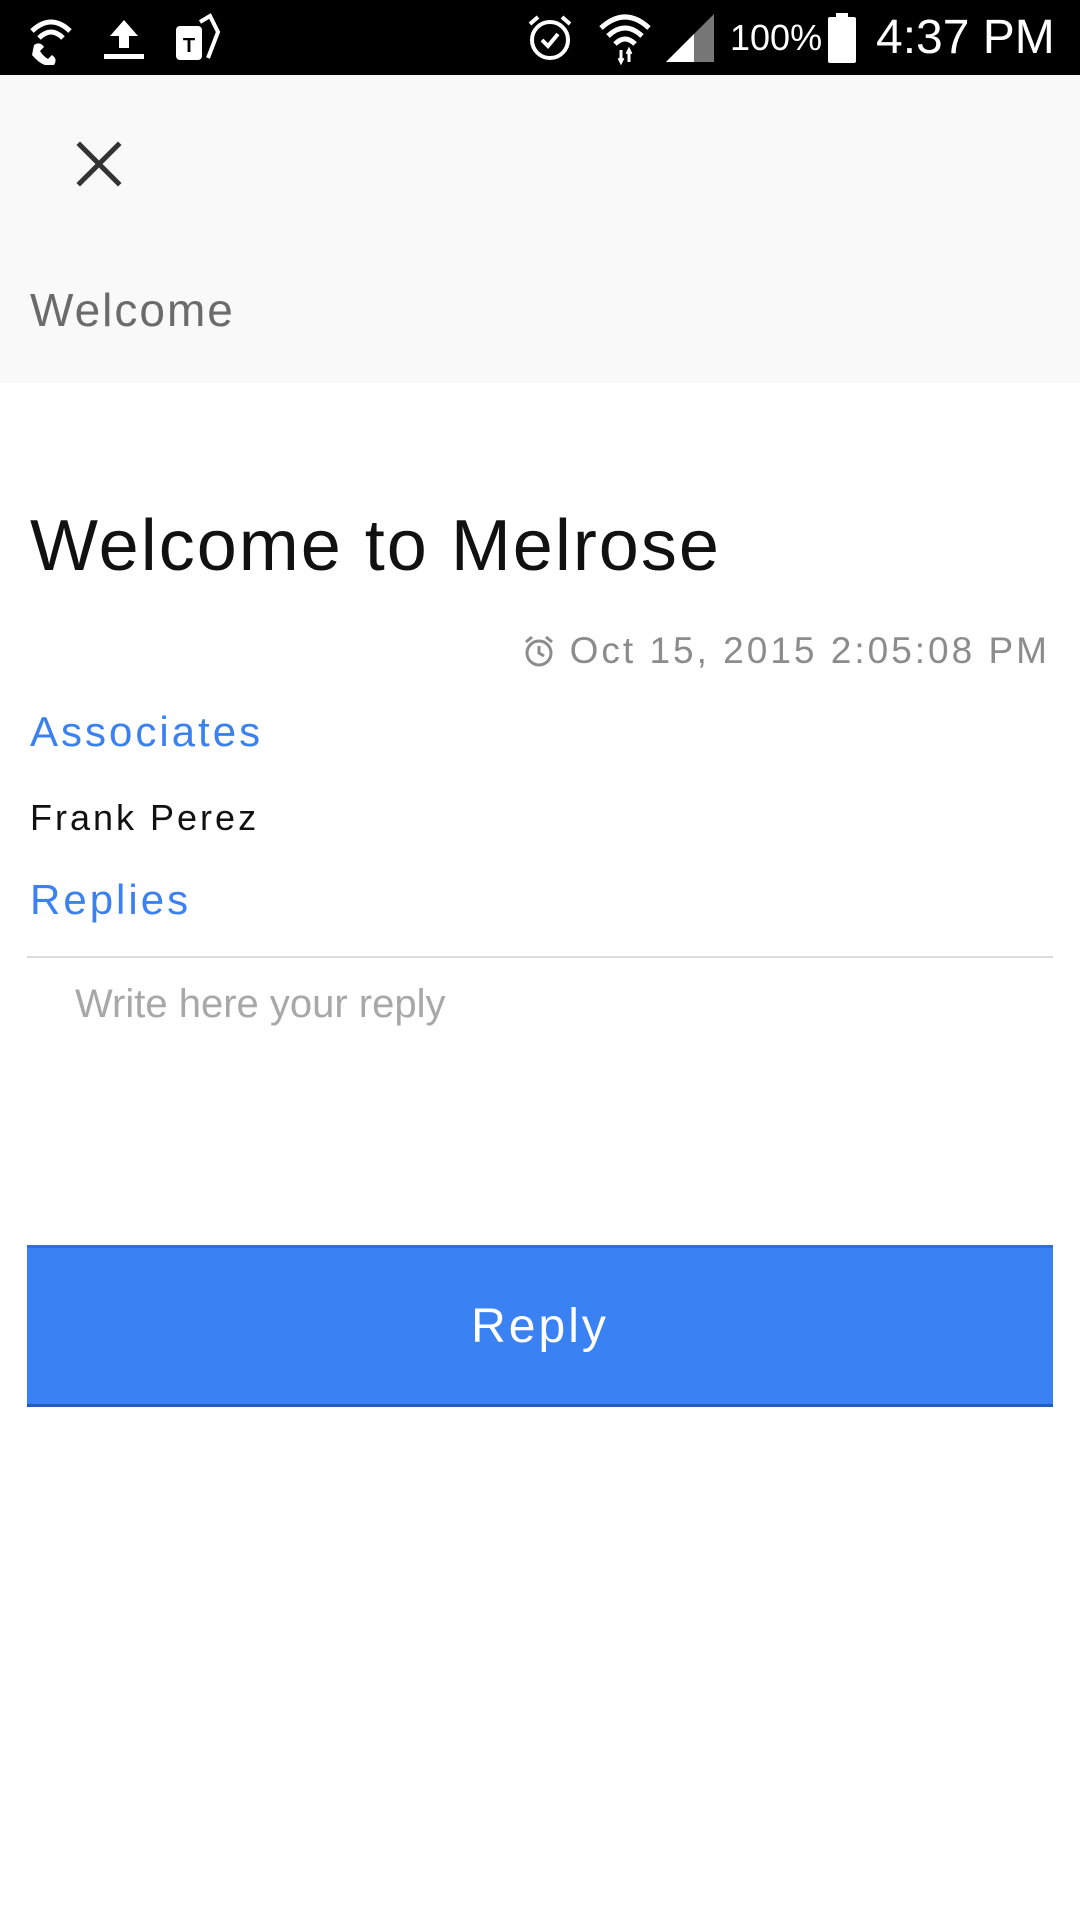 This screenshot has width=1080, height=1920. Describe the element at coordinates (538, 651) in the screenshot. I see `alarm-clock-icon` at that location.